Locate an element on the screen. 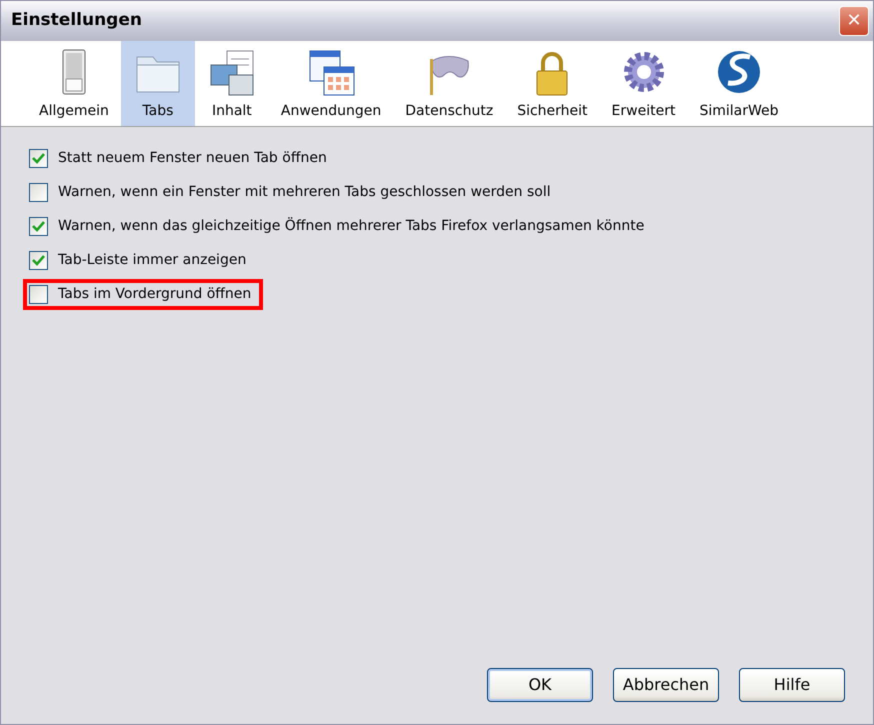 The height and width of the screenshot is (725, 874). checkbox-label: Warnen, wenn ein Fenster mit mehreren Tabs geschlossen werden soll is located at coordinates (304, 192).